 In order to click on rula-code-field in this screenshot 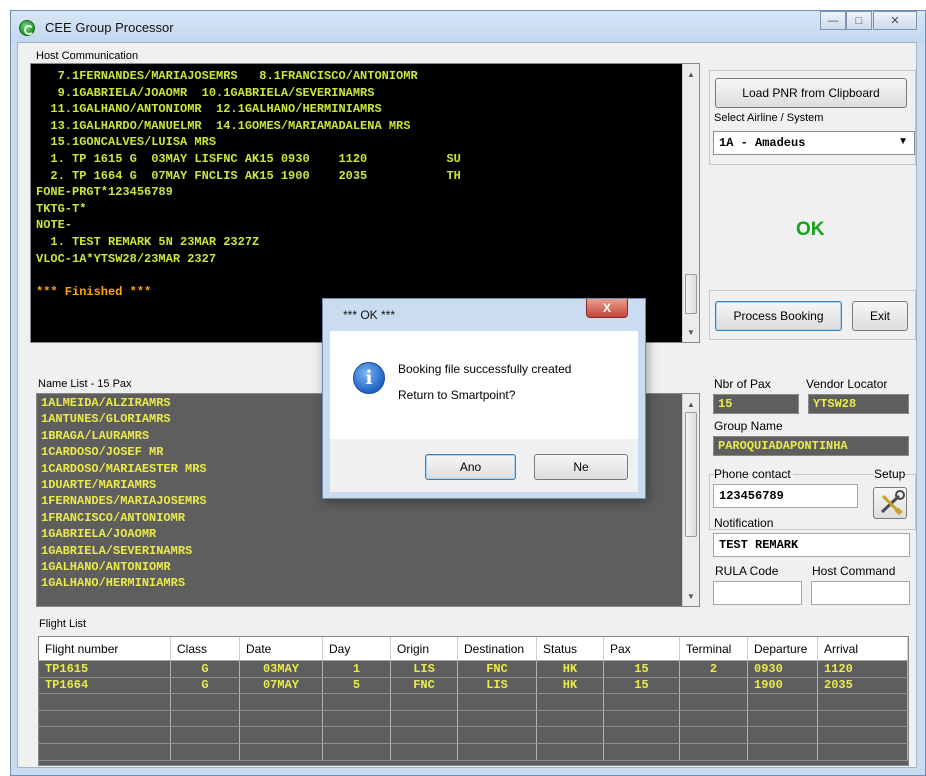, I will do `click(757, 593)`.